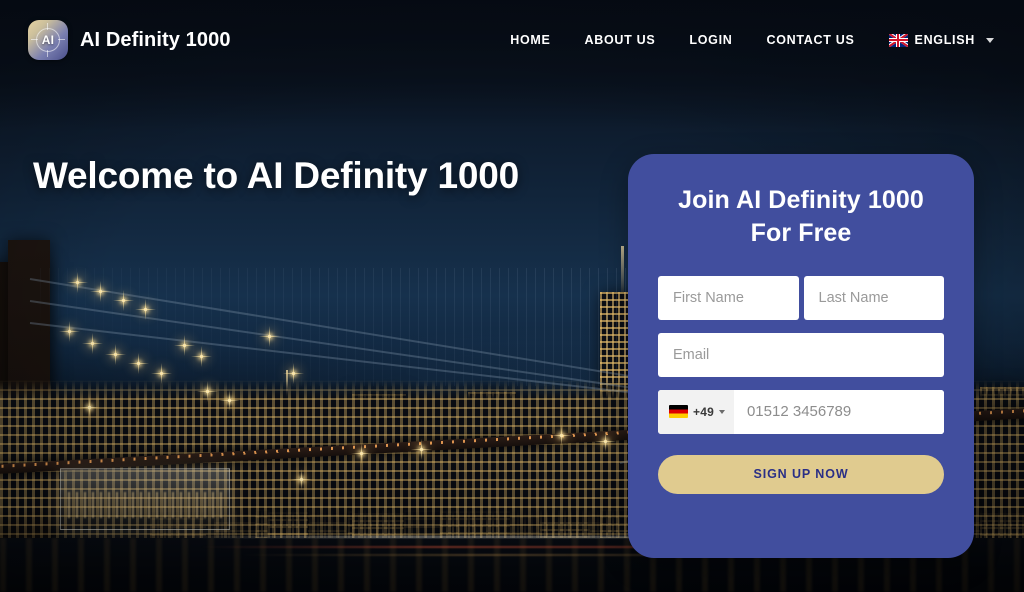 This screenshot has height=592, width=1024. I want to click on logo-tick-top, so click(48, 26).